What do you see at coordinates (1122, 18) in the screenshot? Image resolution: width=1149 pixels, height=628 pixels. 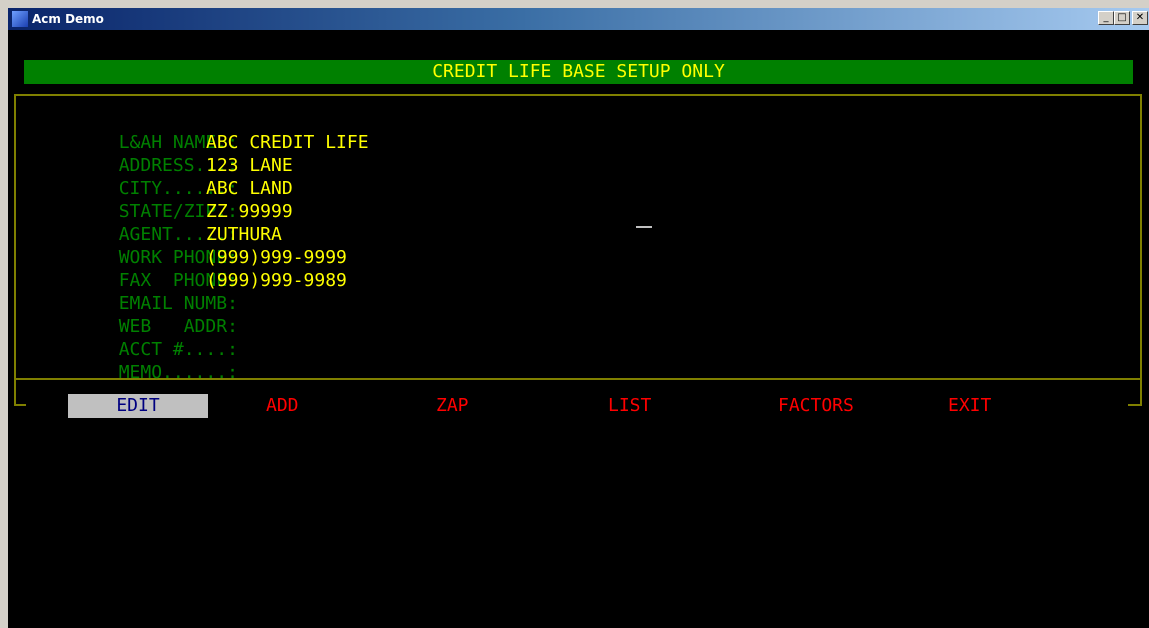 I see `maximize-button: □` at bounding box center [1122, 18].